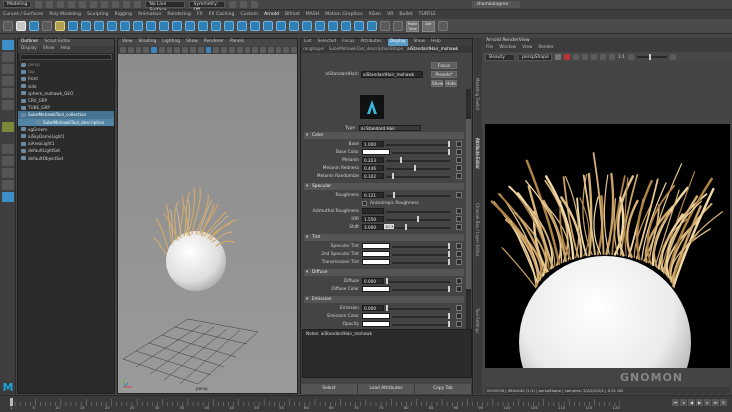 The image size is (732, 412). I want to click on shelf-tab-bullet: Bullet, so click(405, 14).